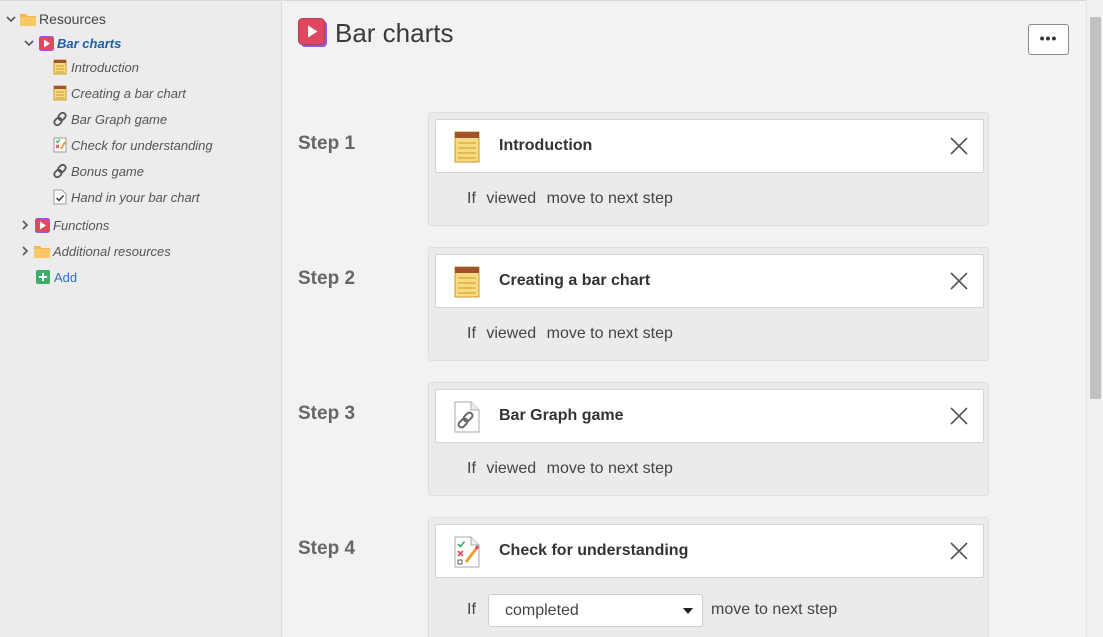 The height and width of the screenshot is (637, 1103). I want to click on step-label: Step 1, so click(327, 143).